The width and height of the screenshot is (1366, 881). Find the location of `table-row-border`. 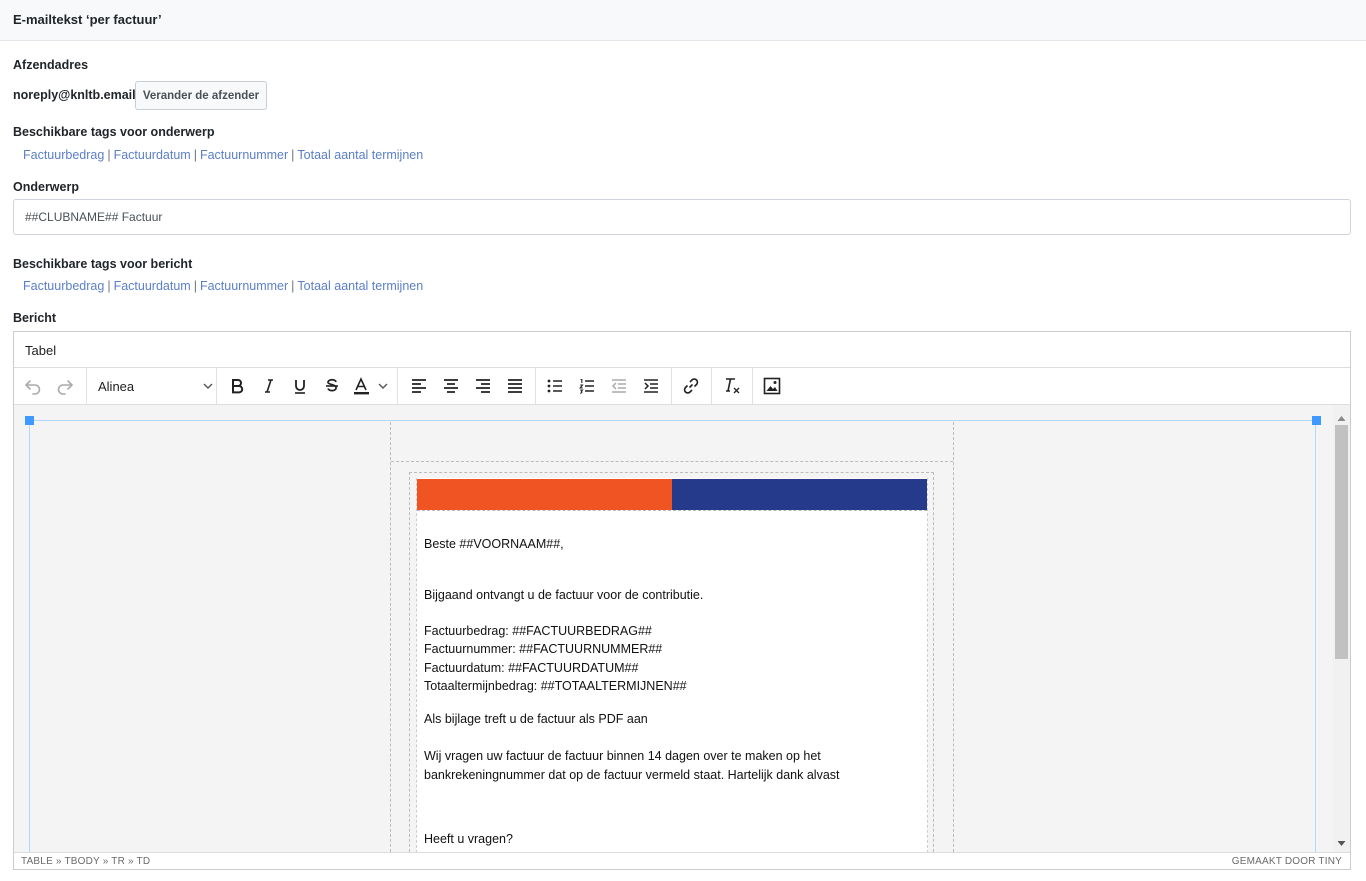

table-row-border is located at coordinates (672, 461).